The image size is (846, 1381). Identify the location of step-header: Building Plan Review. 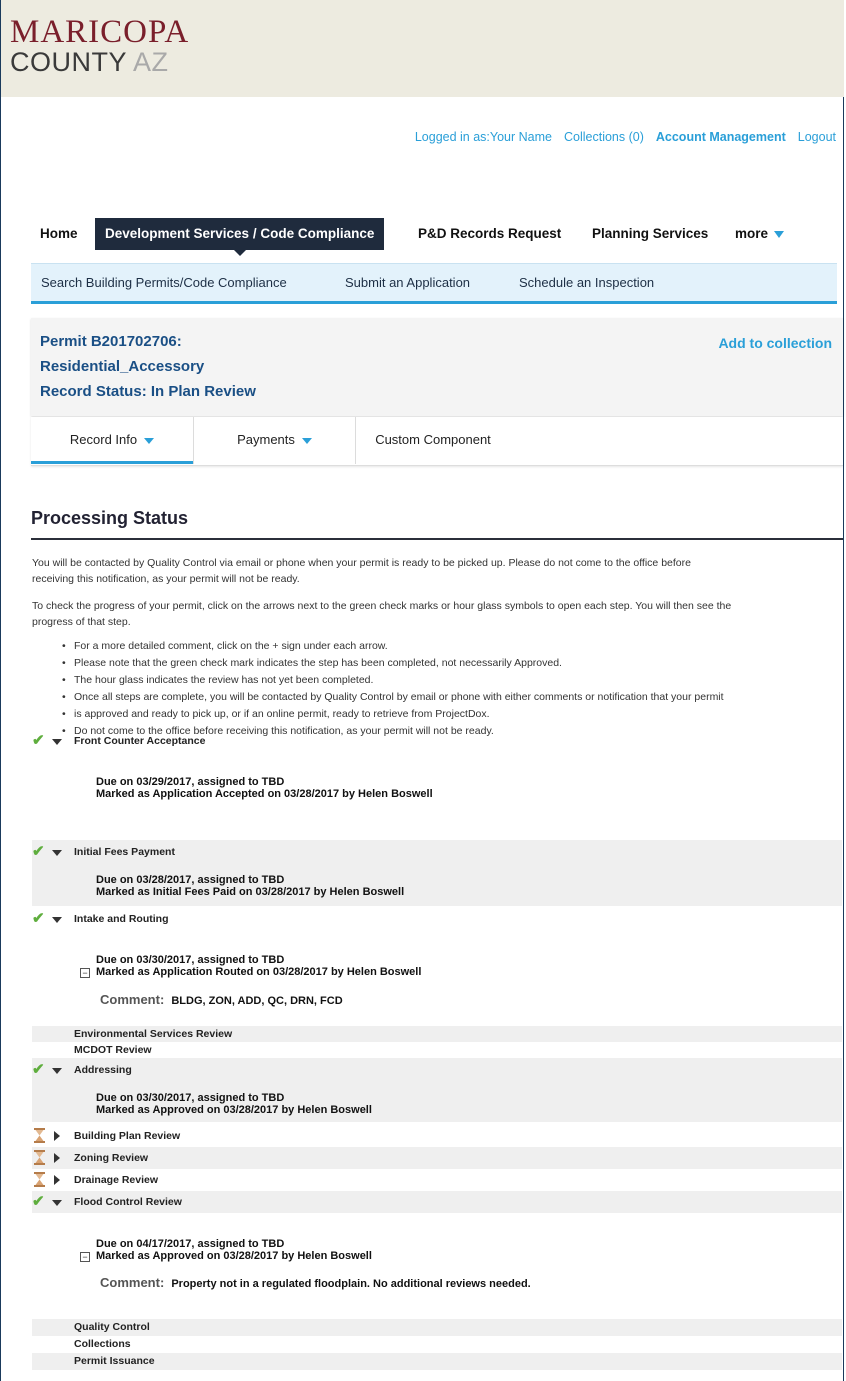
(437, 1136).